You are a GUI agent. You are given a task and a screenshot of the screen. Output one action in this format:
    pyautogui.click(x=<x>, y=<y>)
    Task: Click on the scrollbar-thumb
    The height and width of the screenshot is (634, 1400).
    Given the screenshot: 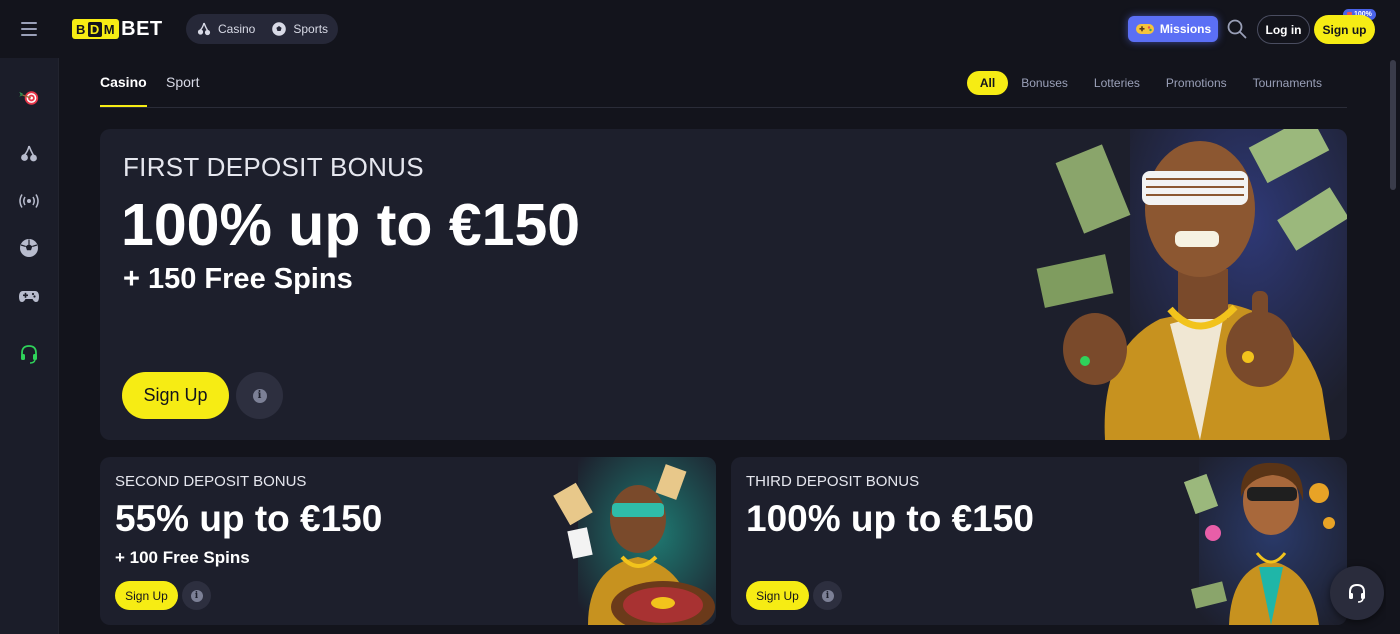 What is the action you would take?
    pyautogui.click(x=1393, y=125)
    